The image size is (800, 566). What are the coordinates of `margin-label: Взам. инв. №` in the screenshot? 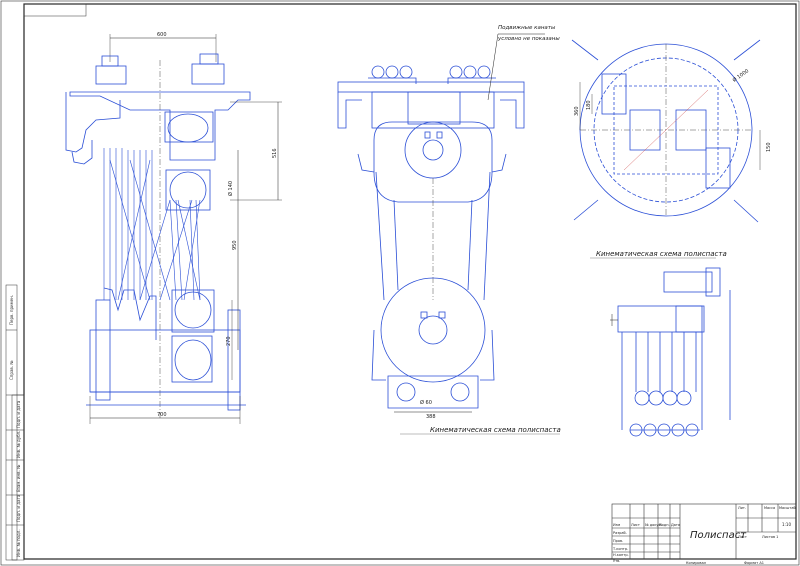 It's located at (18, 478).